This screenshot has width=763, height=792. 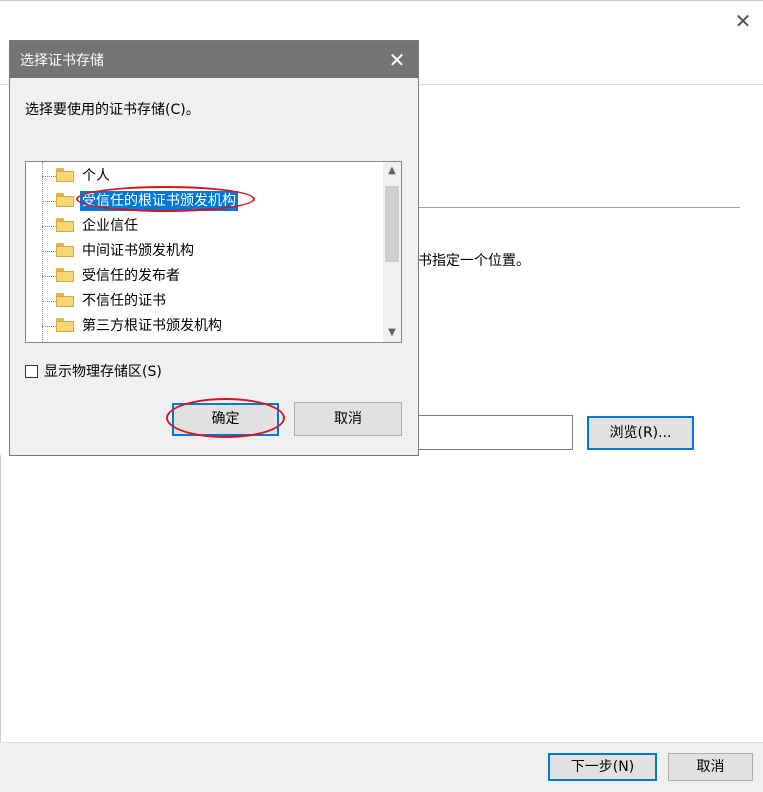 What do you see at coordinates (96, 176) in the screenshot?
I see `tree-item-label: 个人` at bounding box center [96, 176].